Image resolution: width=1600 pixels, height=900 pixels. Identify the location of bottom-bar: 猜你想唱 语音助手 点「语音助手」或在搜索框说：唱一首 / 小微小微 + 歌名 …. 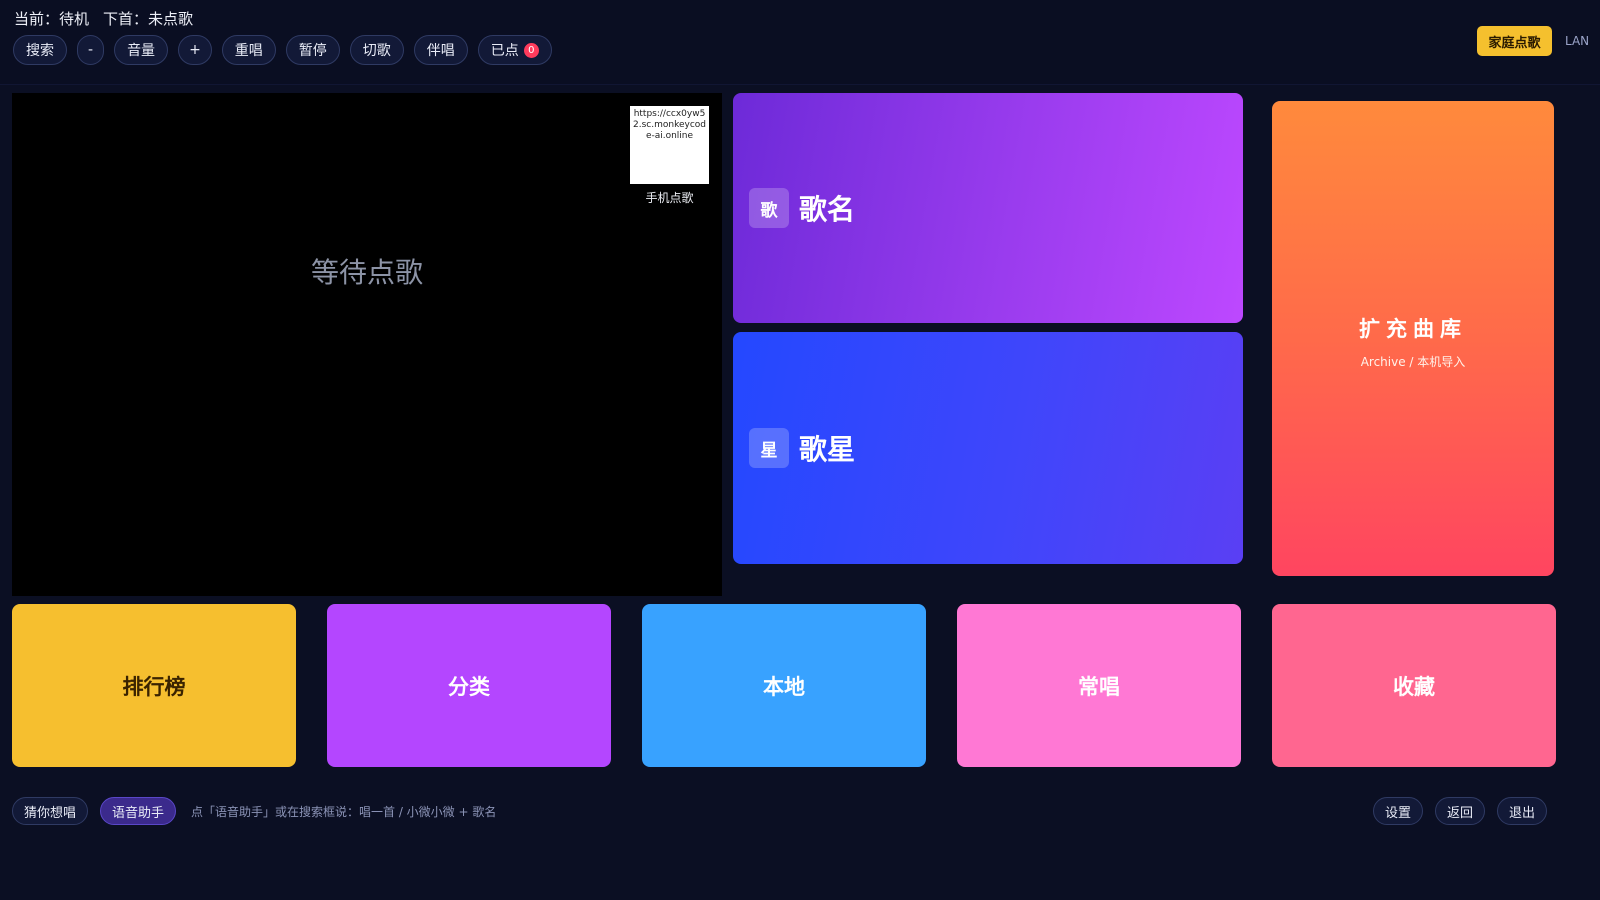
(800, 812).